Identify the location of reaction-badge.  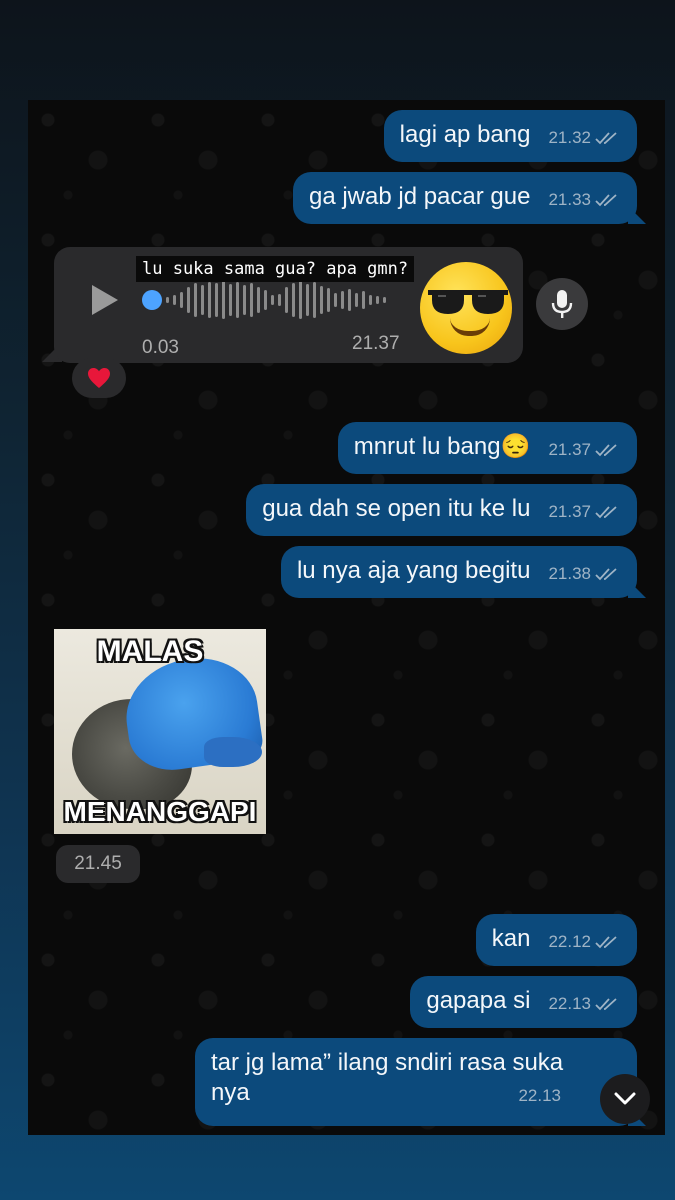
(99, 378).